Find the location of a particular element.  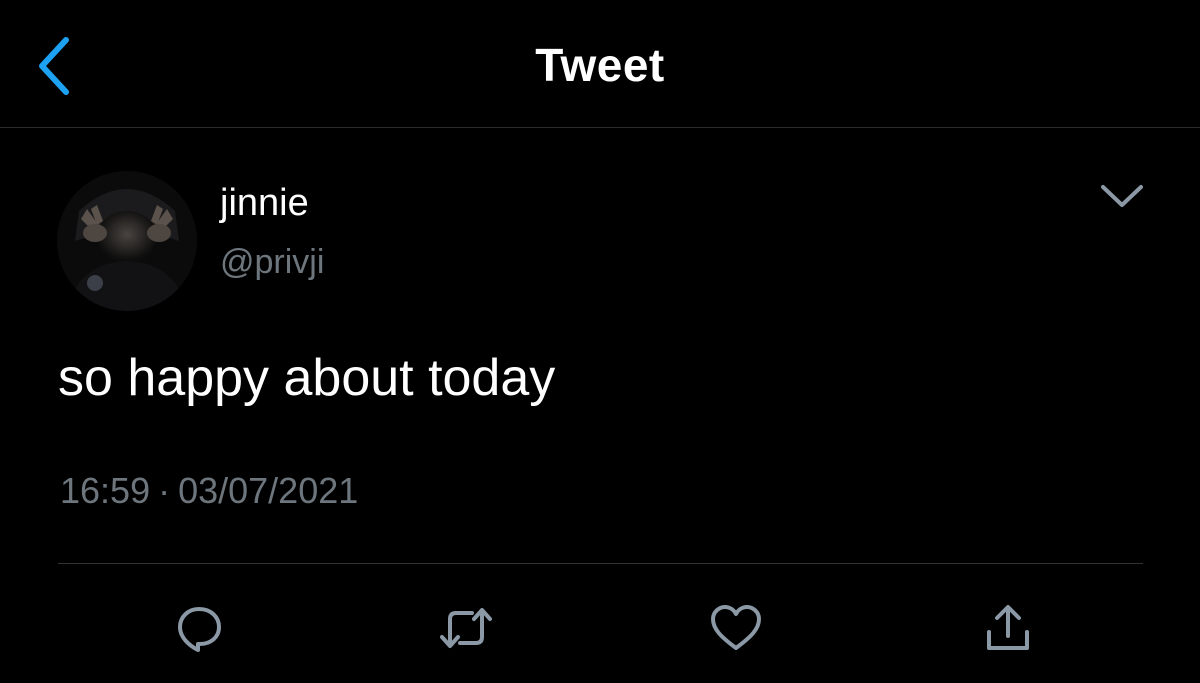

tweet-time: 16:59 is located at coordinates (105, 490).